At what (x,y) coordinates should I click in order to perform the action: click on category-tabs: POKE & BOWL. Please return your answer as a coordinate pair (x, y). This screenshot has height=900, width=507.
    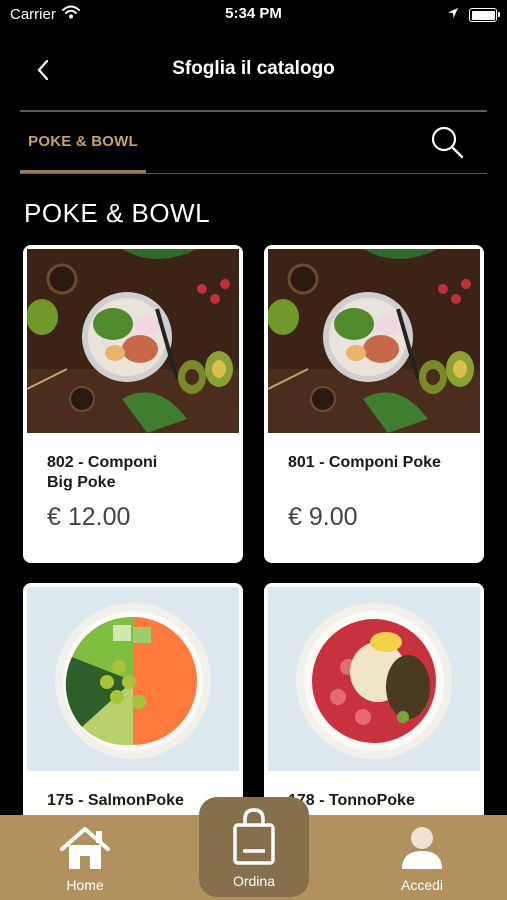
    Looking at the image, I should click on (253, 143).